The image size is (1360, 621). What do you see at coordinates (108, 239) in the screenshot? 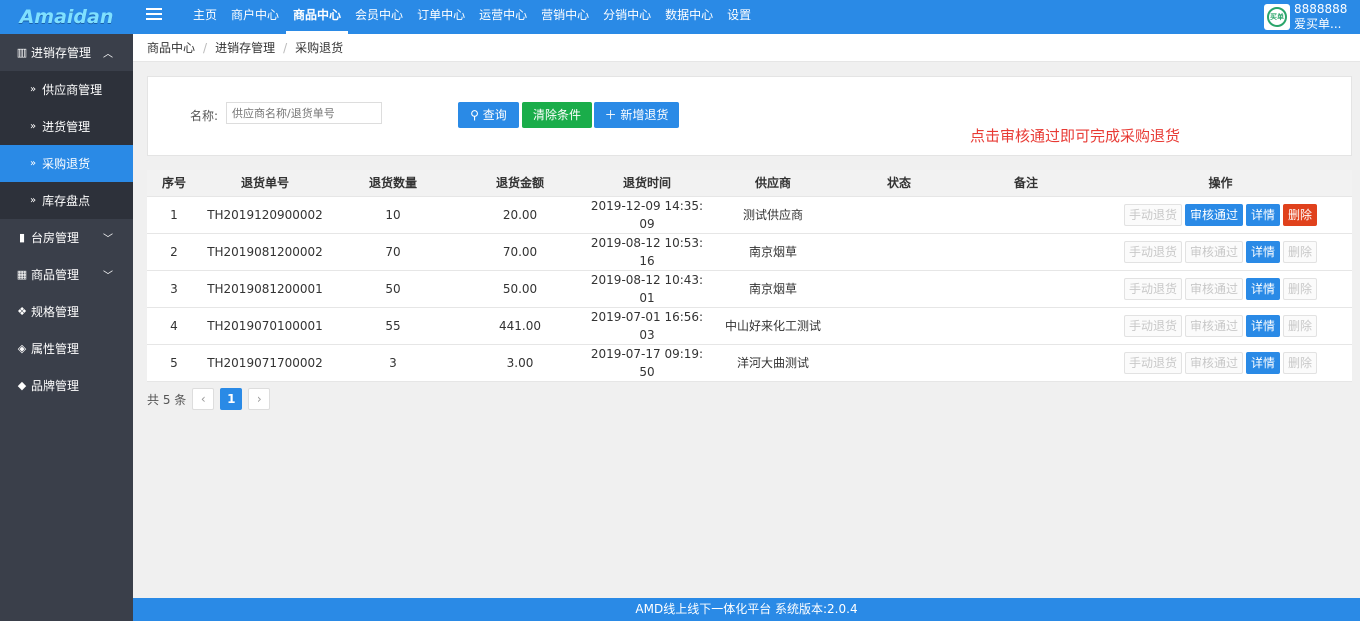
I see `chevron-down-icon: ﹀` at bounding box center [108, 239].